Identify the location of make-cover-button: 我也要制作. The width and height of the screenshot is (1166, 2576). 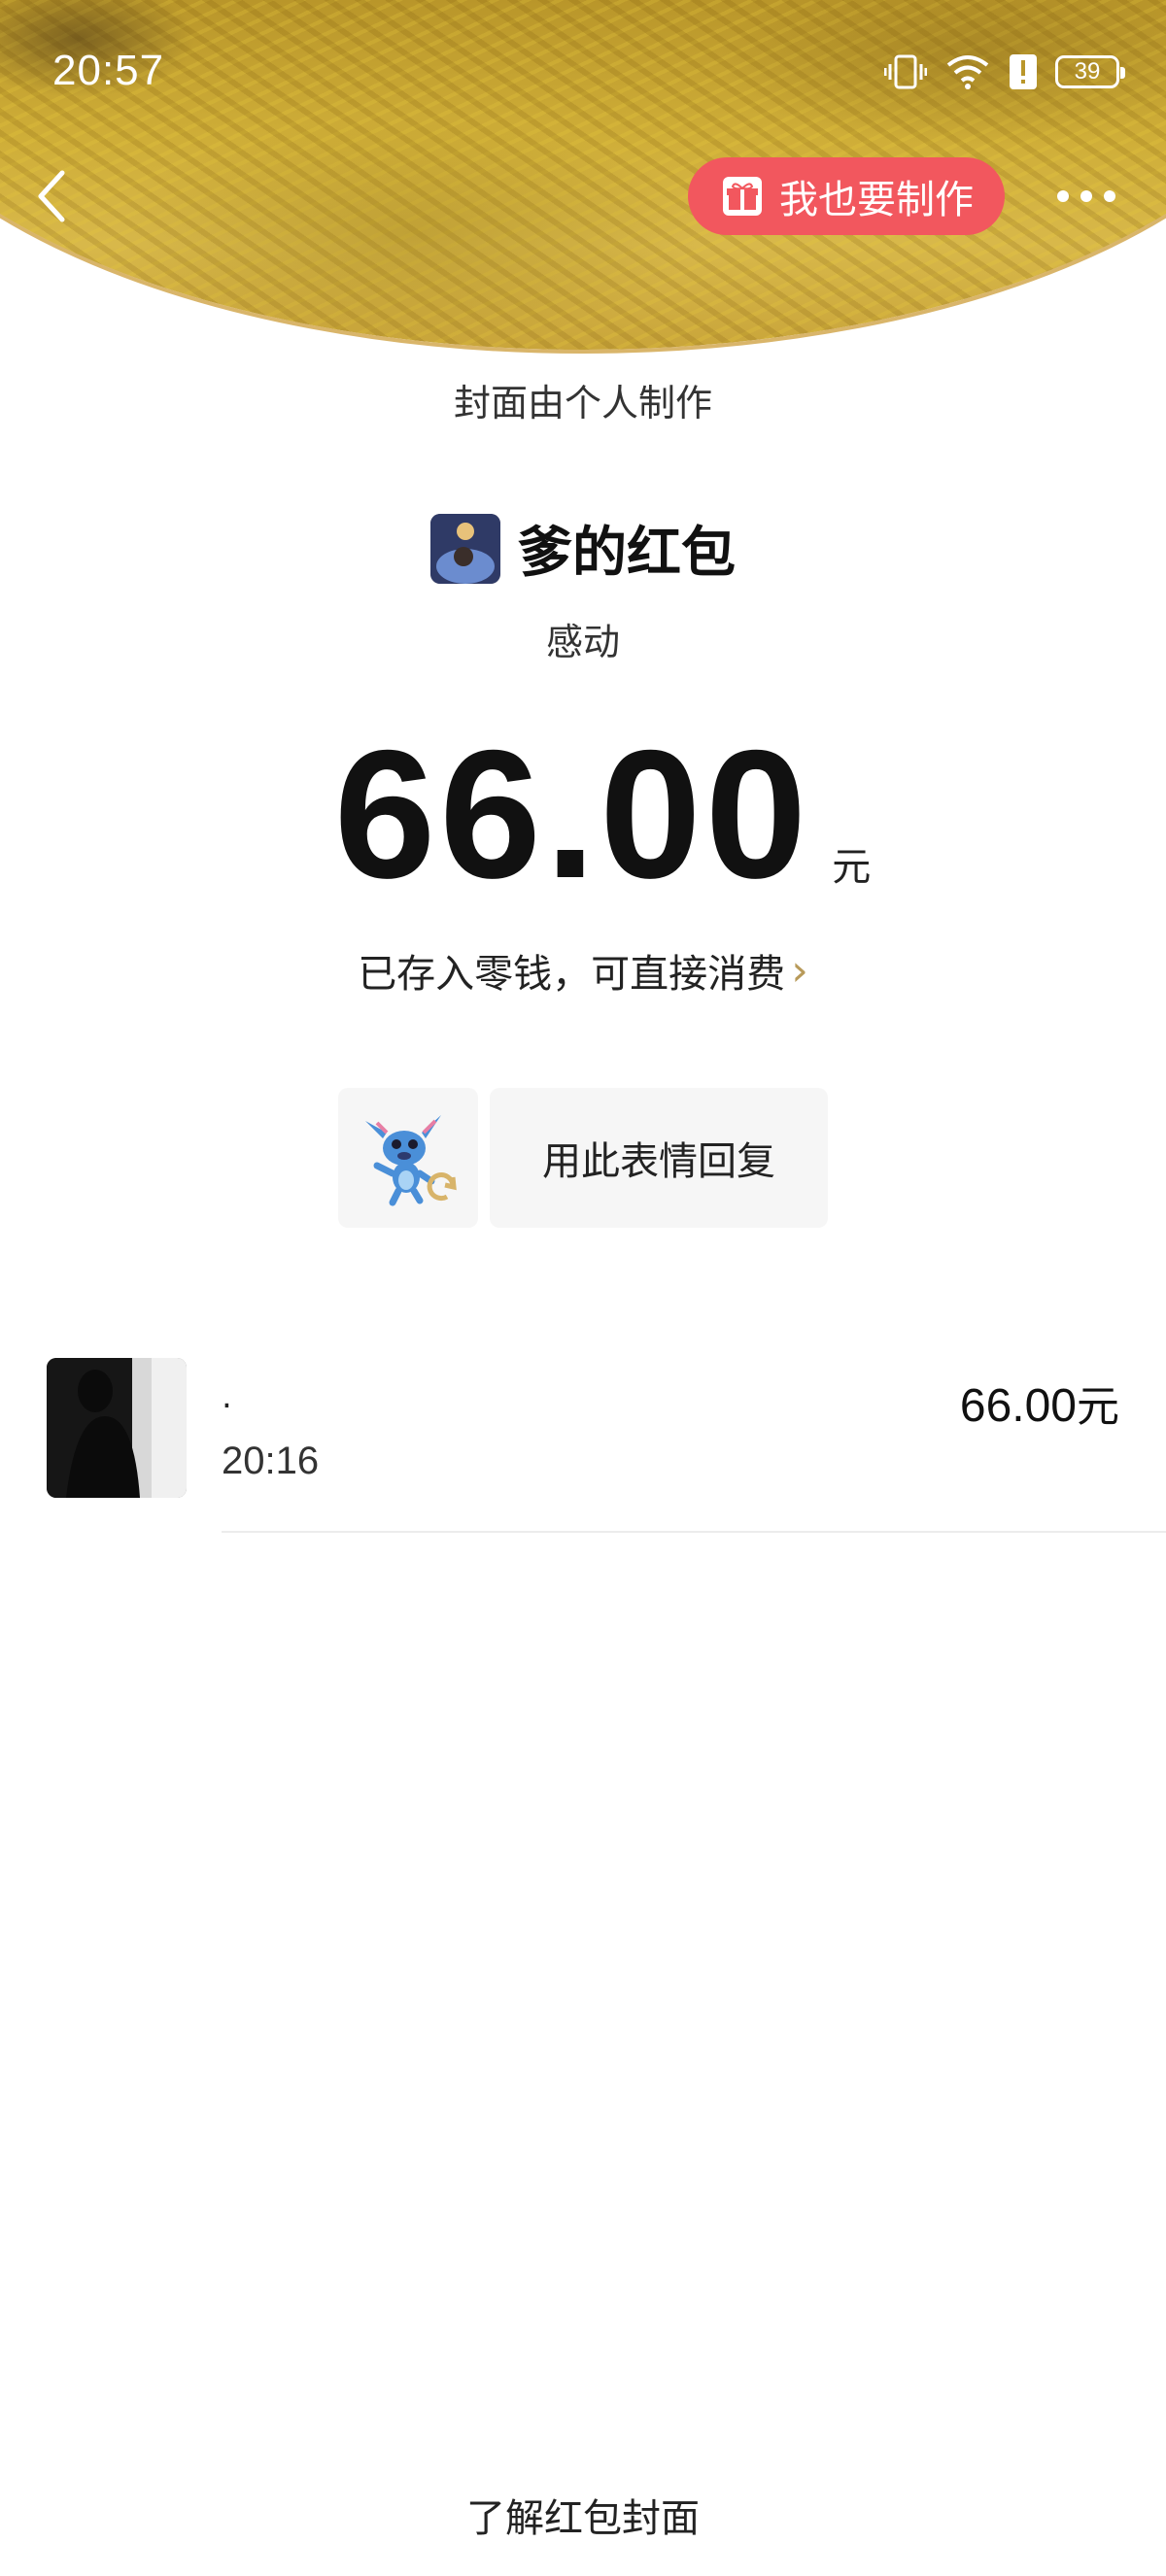
(846, 196).